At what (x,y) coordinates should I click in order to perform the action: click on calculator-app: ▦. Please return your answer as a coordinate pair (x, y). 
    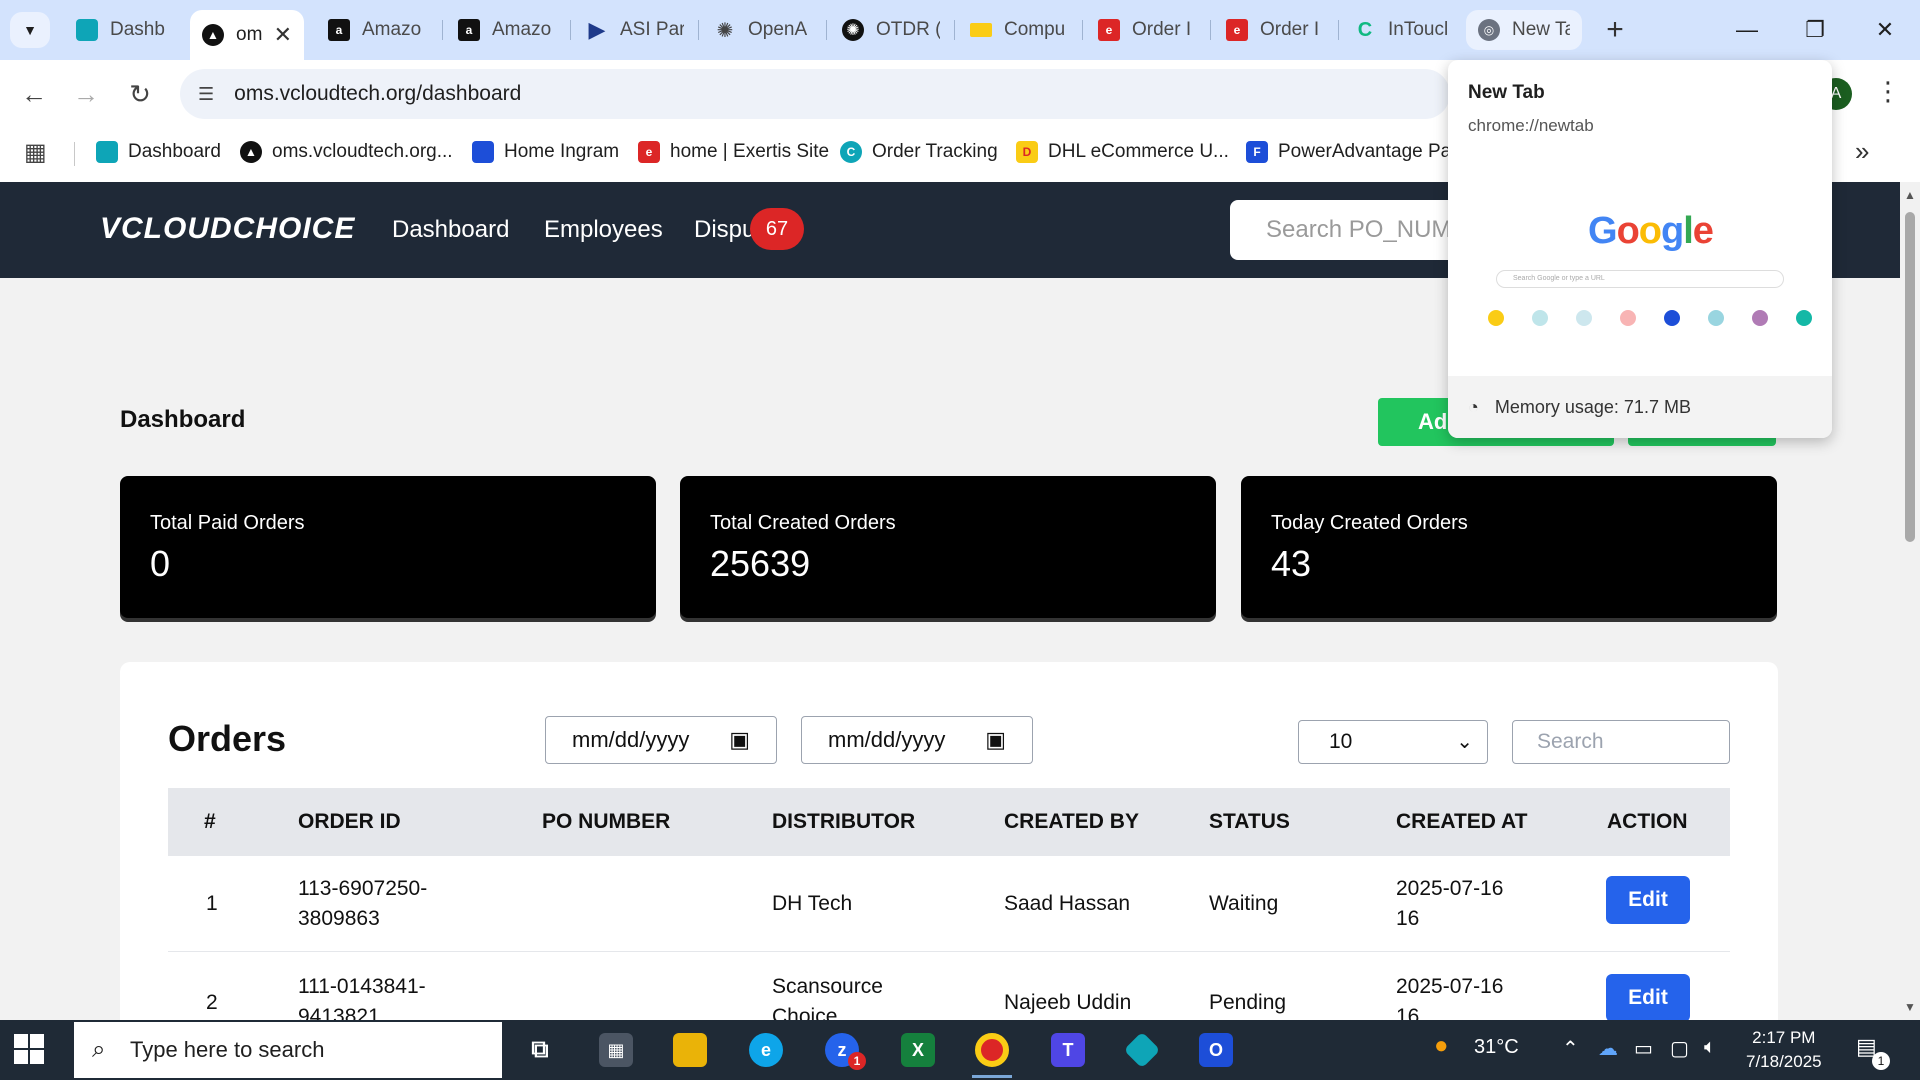
    Looking at the image, I should click on (616, 1050).